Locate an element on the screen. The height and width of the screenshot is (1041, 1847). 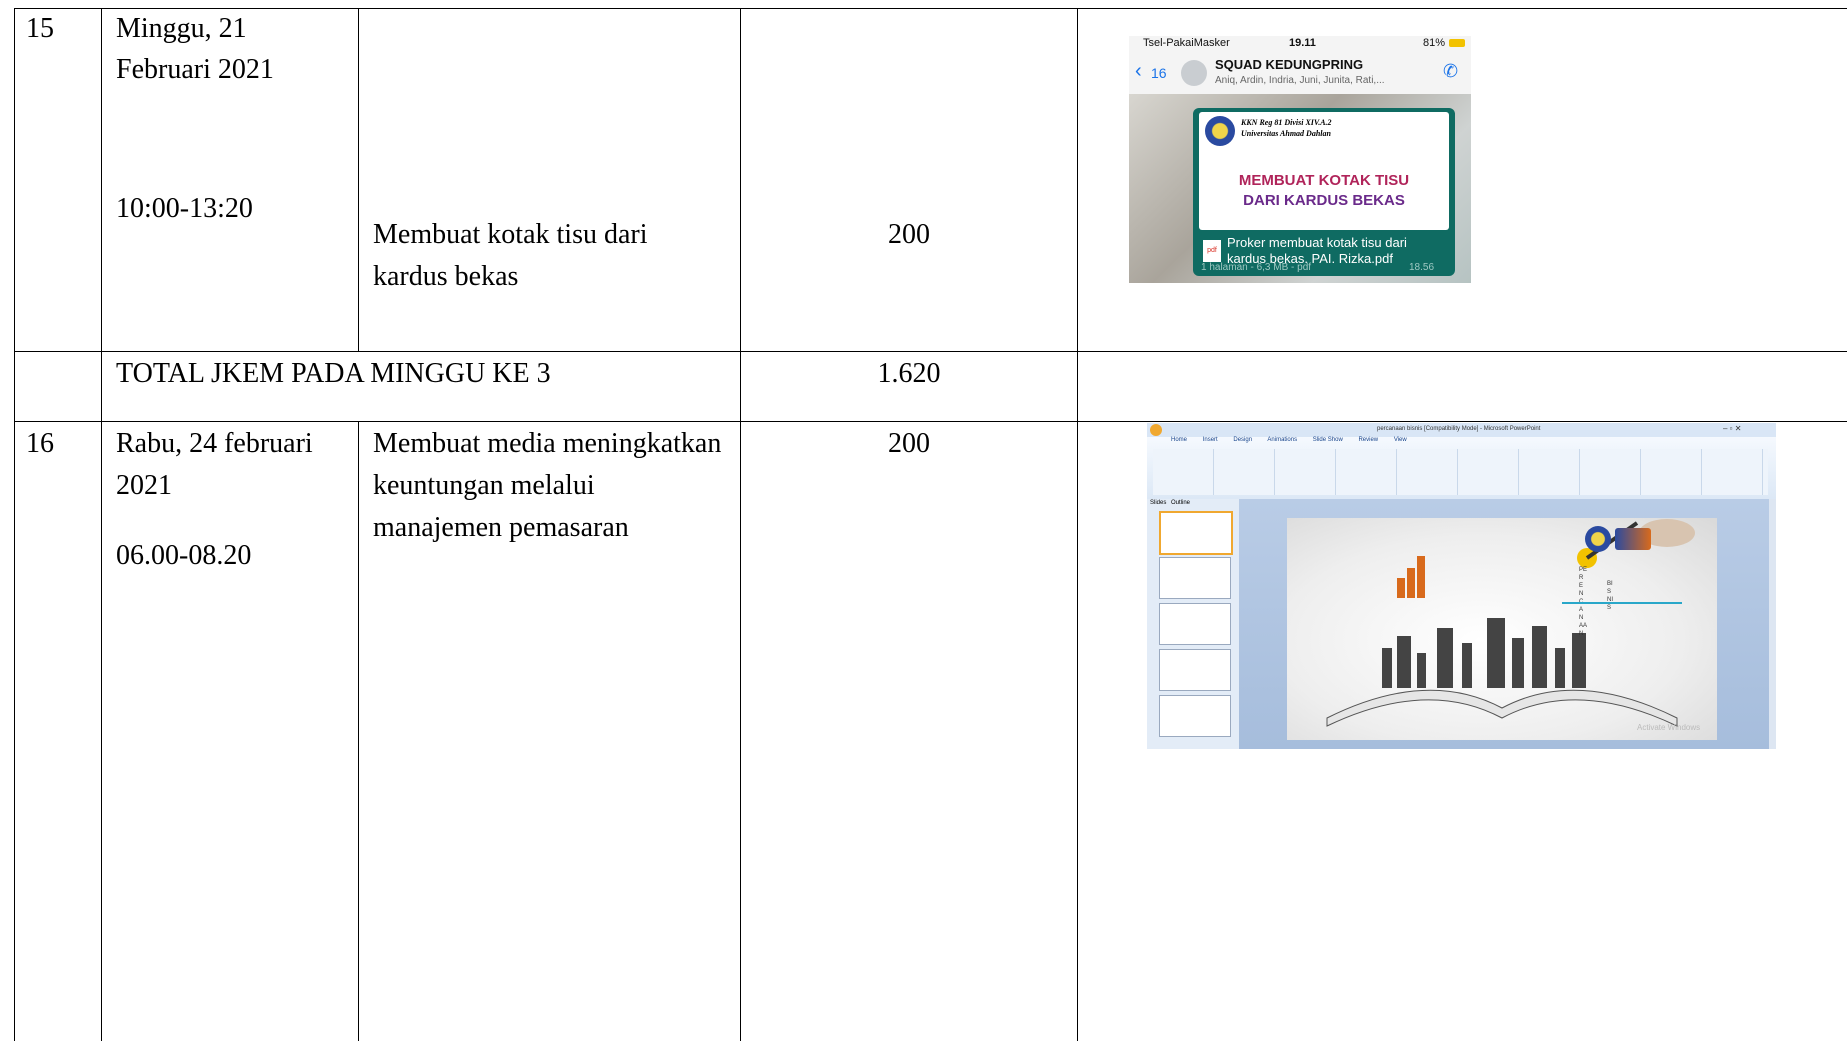
window-controls: – ▫ ✕ is located at coordinates (1732, 428).